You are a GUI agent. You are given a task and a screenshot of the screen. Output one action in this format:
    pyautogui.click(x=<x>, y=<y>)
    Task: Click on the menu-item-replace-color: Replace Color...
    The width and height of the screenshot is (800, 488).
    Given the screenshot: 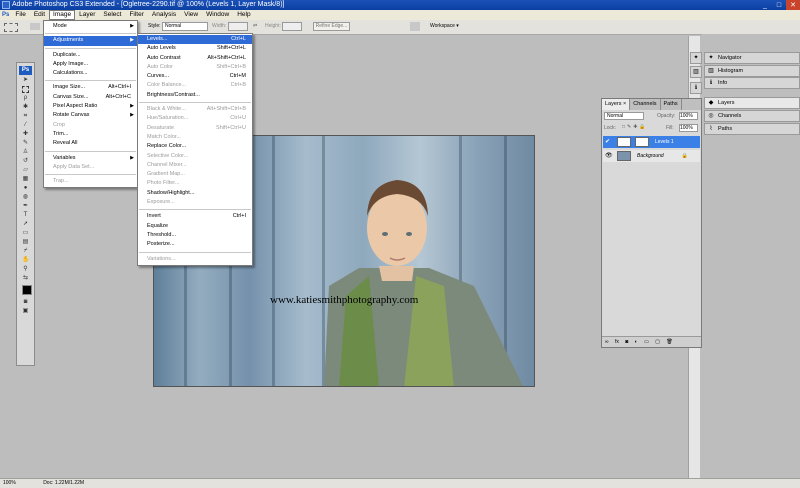 What is the action you would take?
    pyautogui.click(x=195, y=146)
    